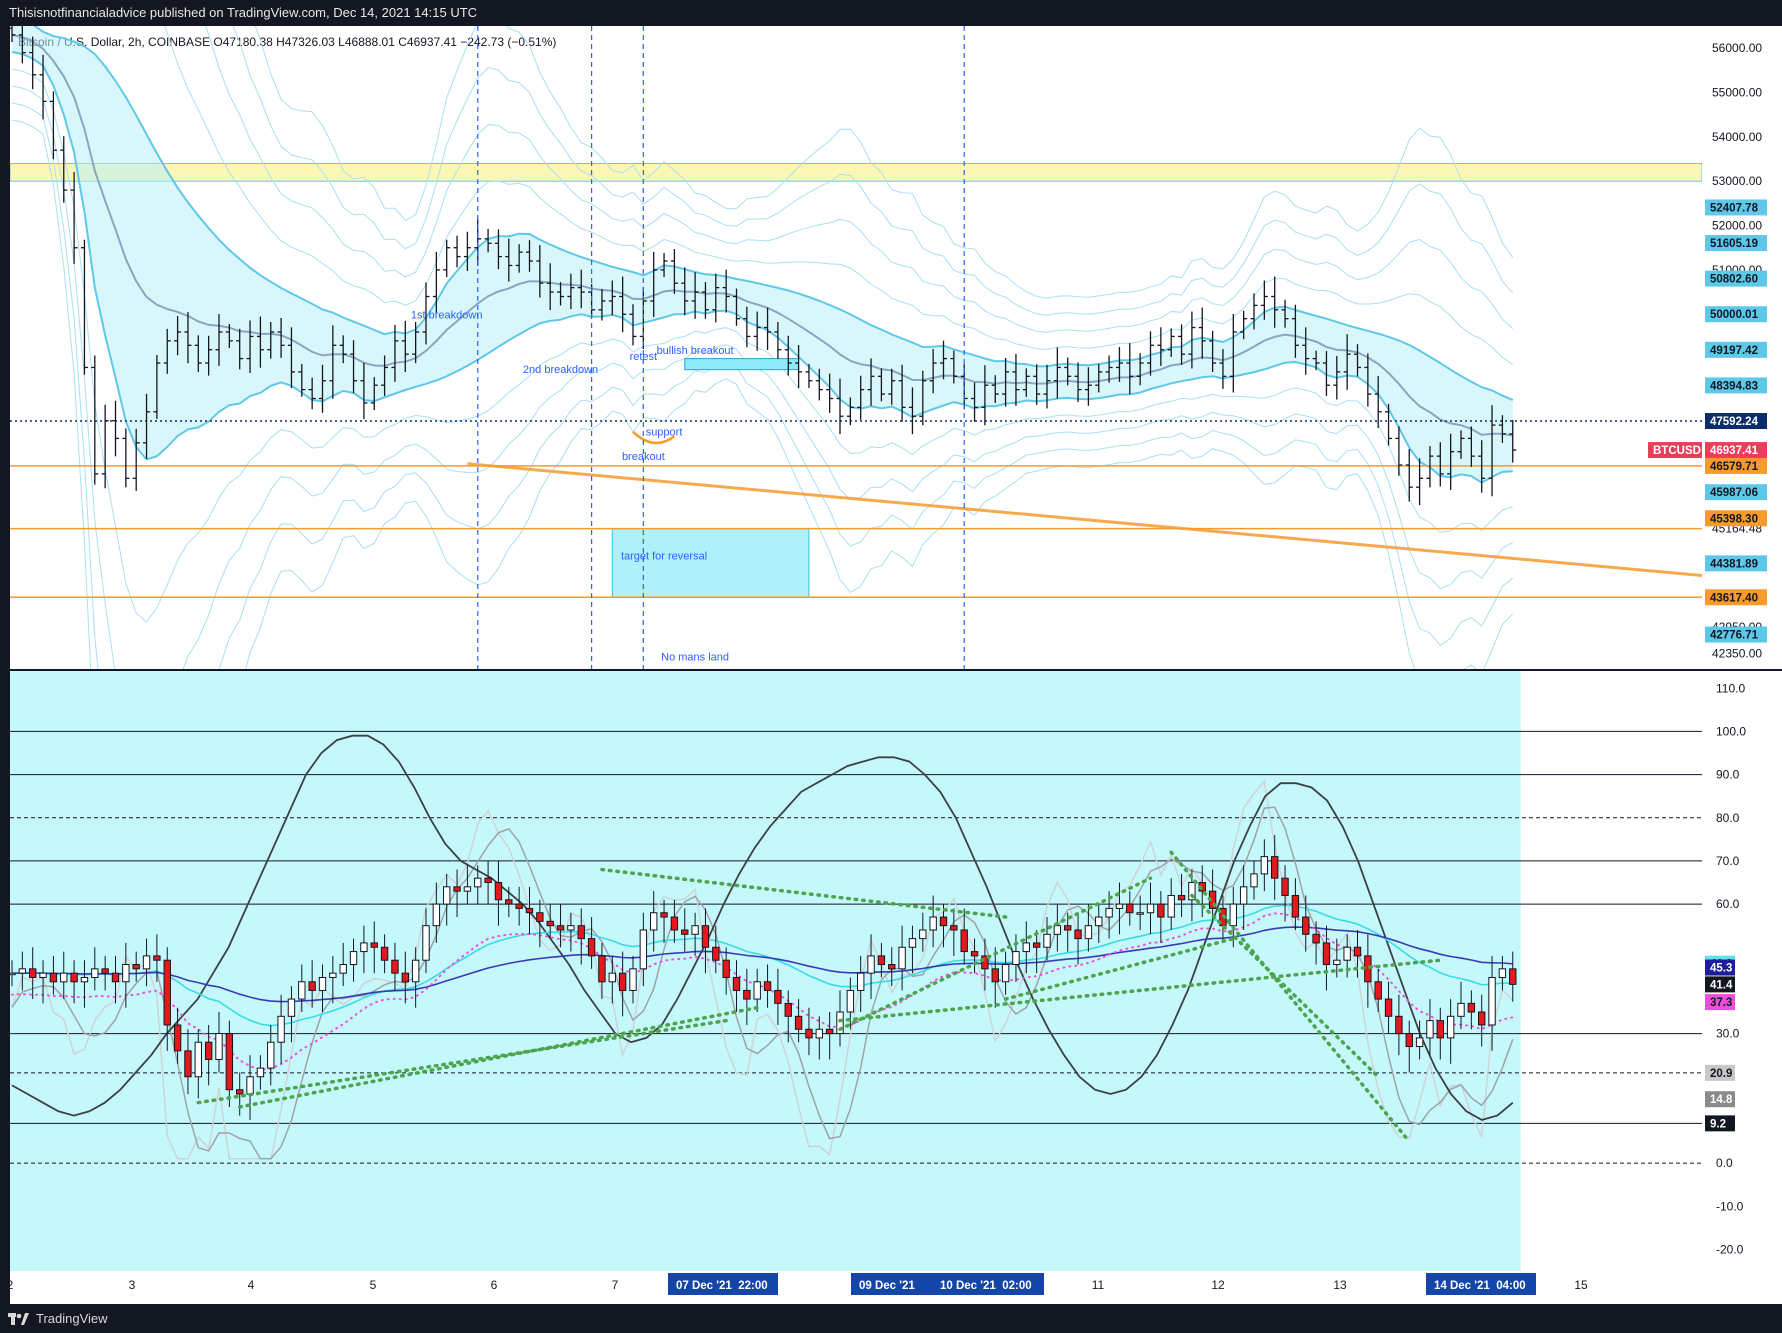 The width and height of the screenshot is (1782, 1333). Describe the element at coordinates (1728, 775) in the screenshot. I see `oscillator-tick-label: 90.0` at that location.